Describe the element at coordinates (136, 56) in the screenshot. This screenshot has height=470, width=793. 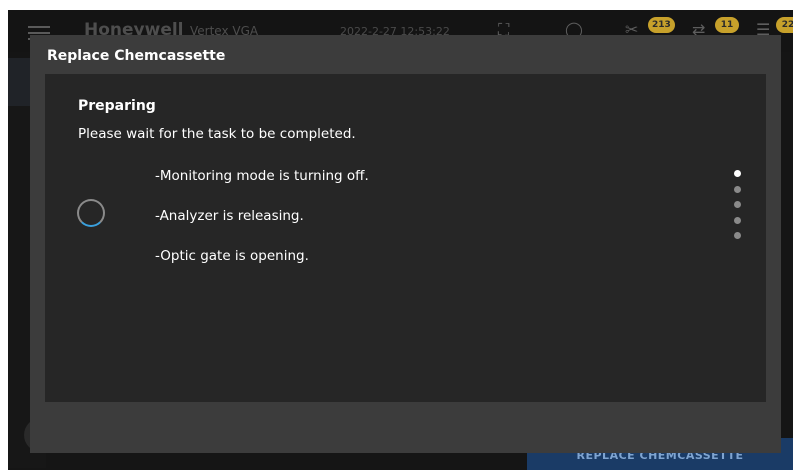
I see `dialog-title: Replace Chemcassette` at that location.